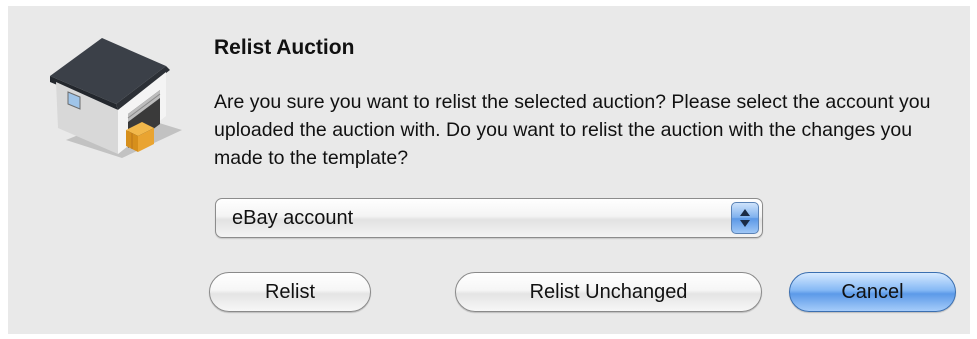  I want to click on relist-unchanged-button: Relist Unchanged, so click(608, 292).